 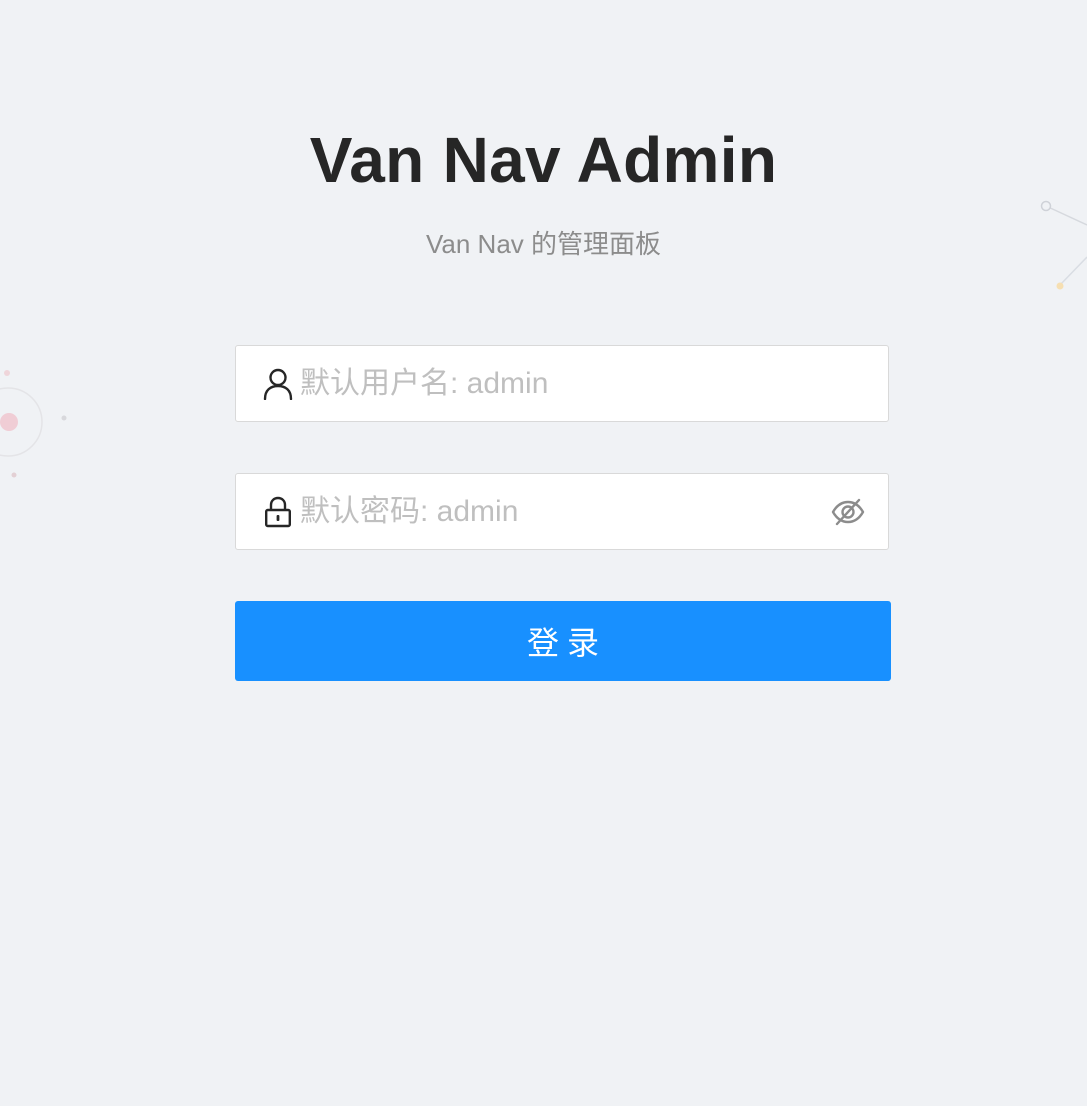 What do you see at coordinates (33, 424) in the screenshot?
I see `decoration-left` at bounding box center [33, 424].